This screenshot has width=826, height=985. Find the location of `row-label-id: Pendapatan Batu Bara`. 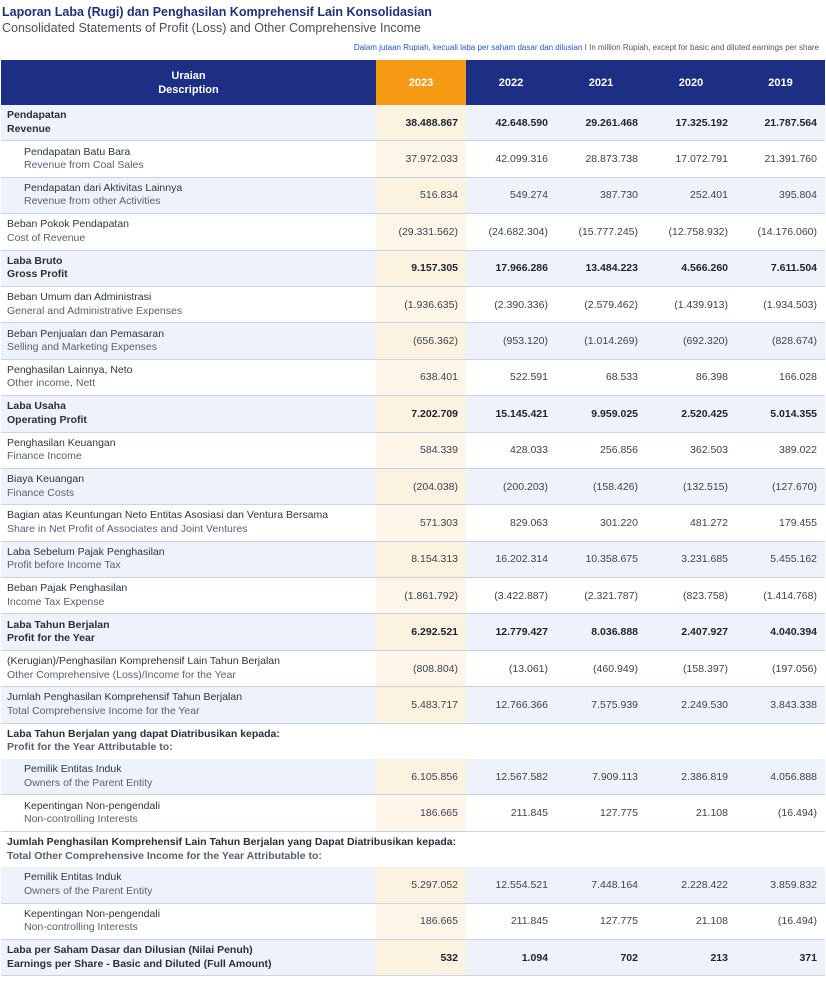

row-label-id: Pendapatan Batu Bara is located at coordinates (77, 151).